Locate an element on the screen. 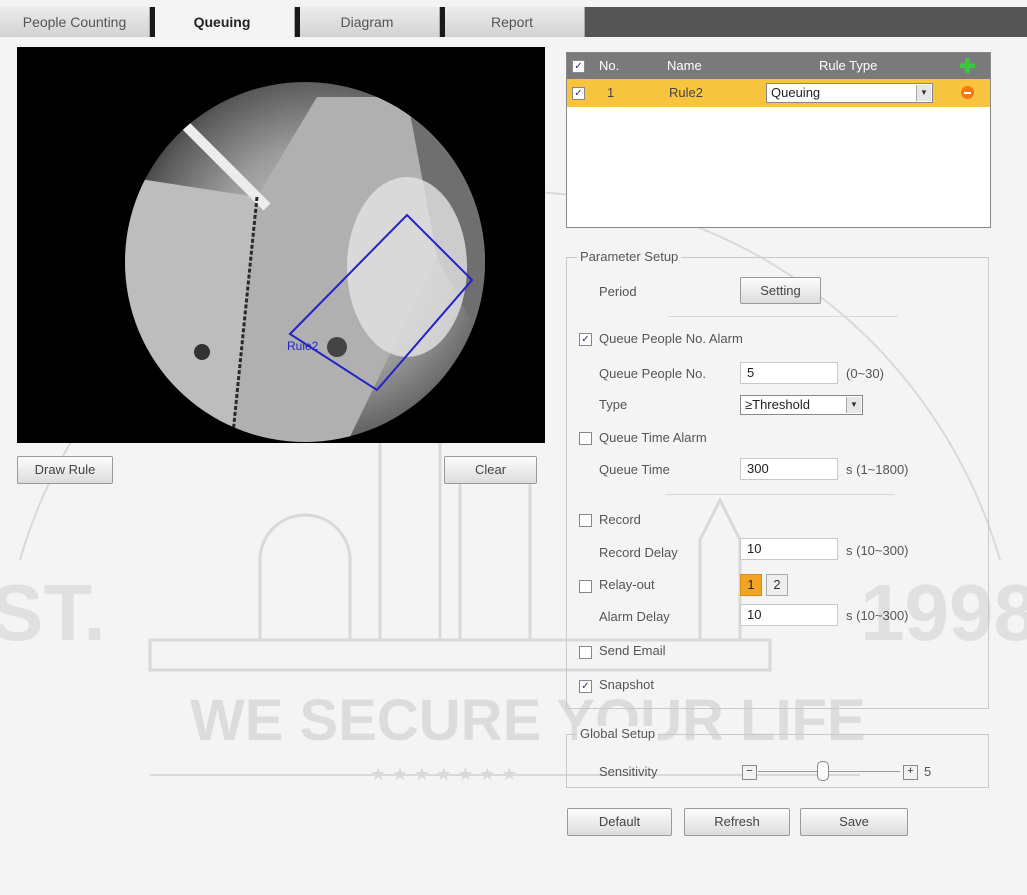 The image size is (1027, 895). record-checkbox is located at coordinates (585, 520).